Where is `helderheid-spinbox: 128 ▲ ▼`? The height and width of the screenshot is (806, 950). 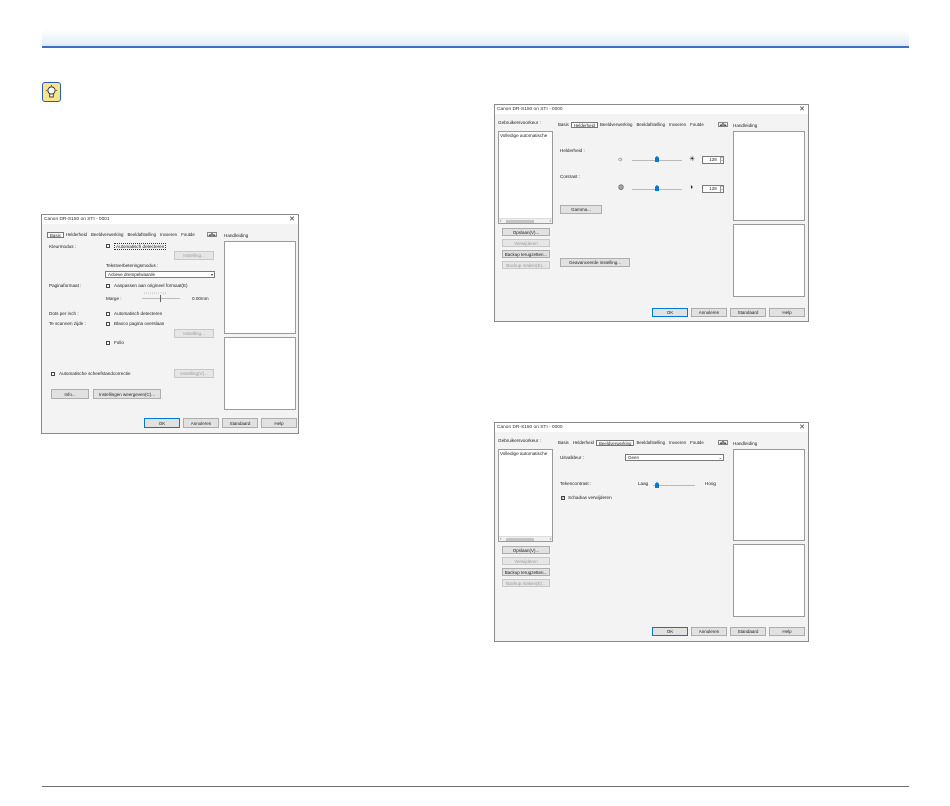 helderheid-spinbox: 128 ▲ ▼ is located at coordinates (713, 160).